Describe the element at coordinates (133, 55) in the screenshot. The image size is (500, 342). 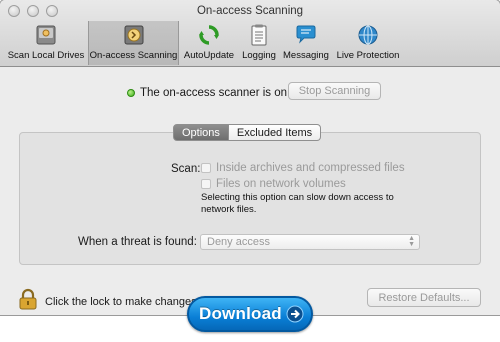
I see `toolbar-label: On-access Scanning` at that location.